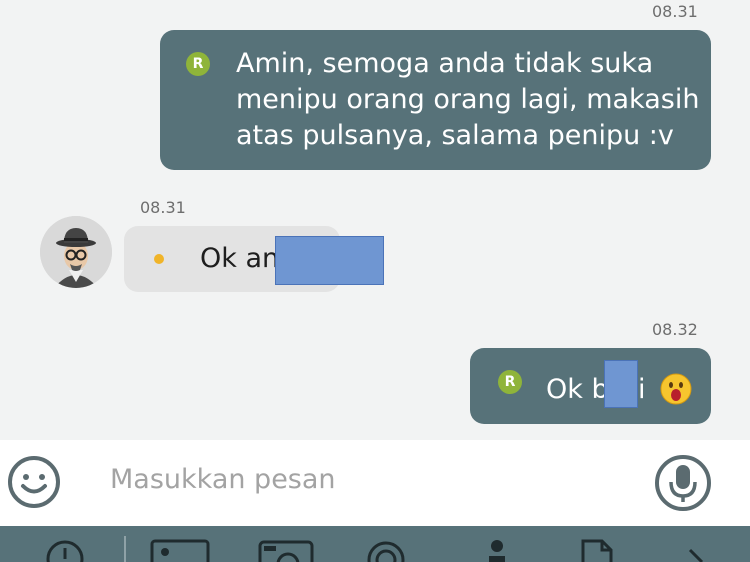  What do you see at coordinates (240, 258) in the screenshot?
I see `message-text: Ok an` at bounding box center [240, 258].